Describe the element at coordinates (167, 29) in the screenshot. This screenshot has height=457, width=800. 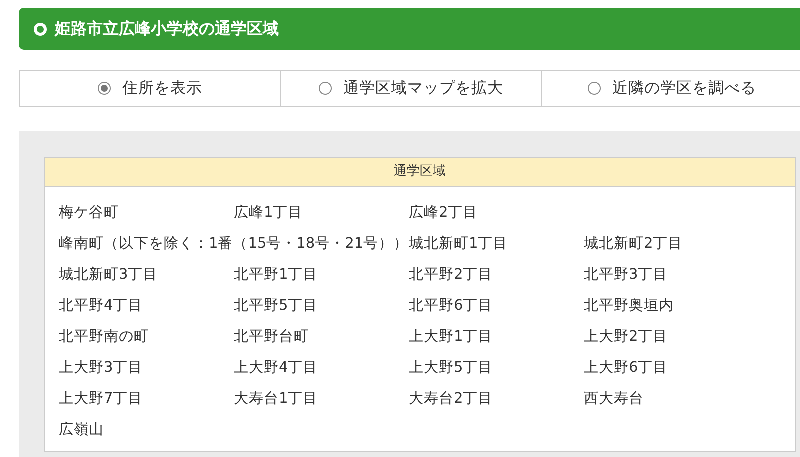
I see `page-title: 姫路市立広峰小学校の通学区域` at that location.